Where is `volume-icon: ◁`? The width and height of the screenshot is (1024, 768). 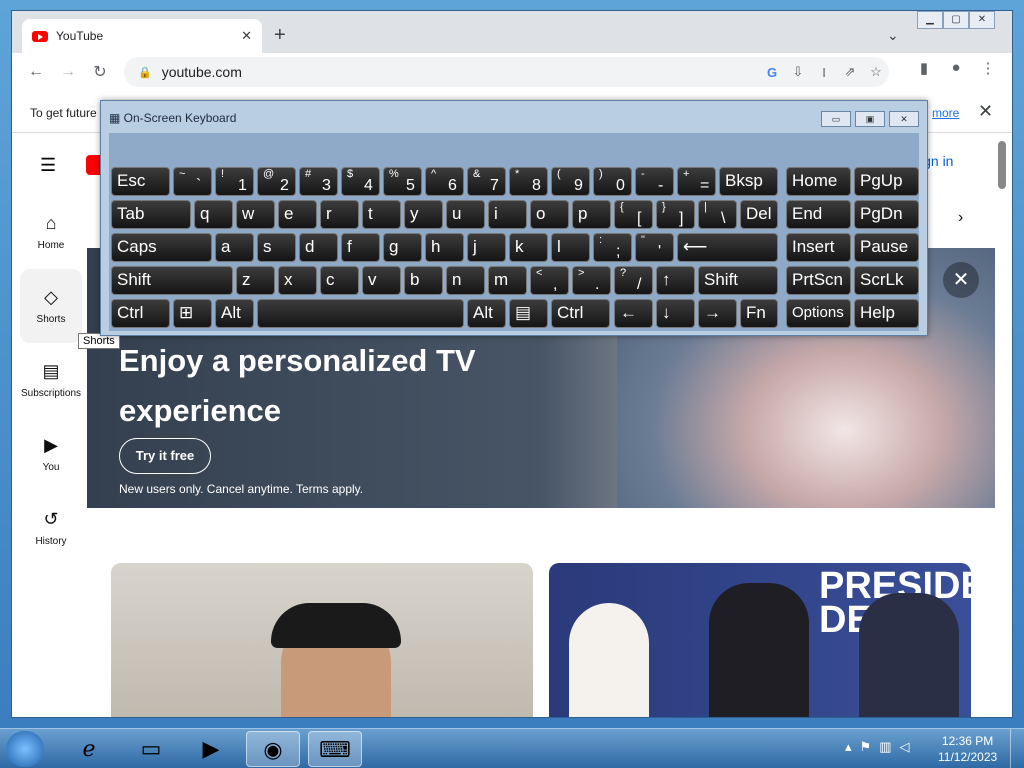
volume-icon: ◁ is located at coordinates (904, 747).